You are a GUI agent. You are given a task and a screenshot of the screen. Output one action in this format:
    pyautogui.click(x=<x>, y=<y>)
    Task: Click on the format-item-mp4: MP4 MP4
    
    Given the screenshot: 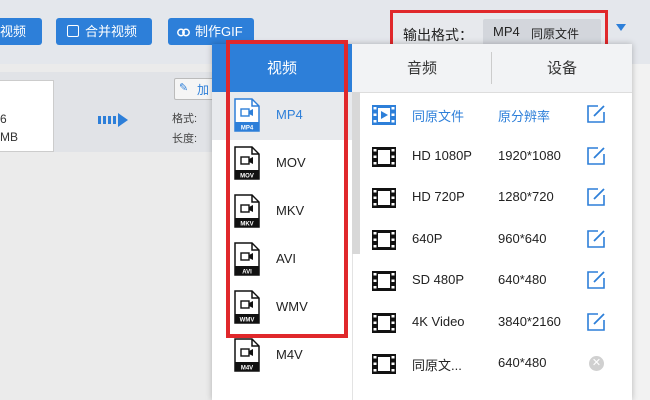 What is the action you would take?
    pyautogui.click(x=282, y=116)
    